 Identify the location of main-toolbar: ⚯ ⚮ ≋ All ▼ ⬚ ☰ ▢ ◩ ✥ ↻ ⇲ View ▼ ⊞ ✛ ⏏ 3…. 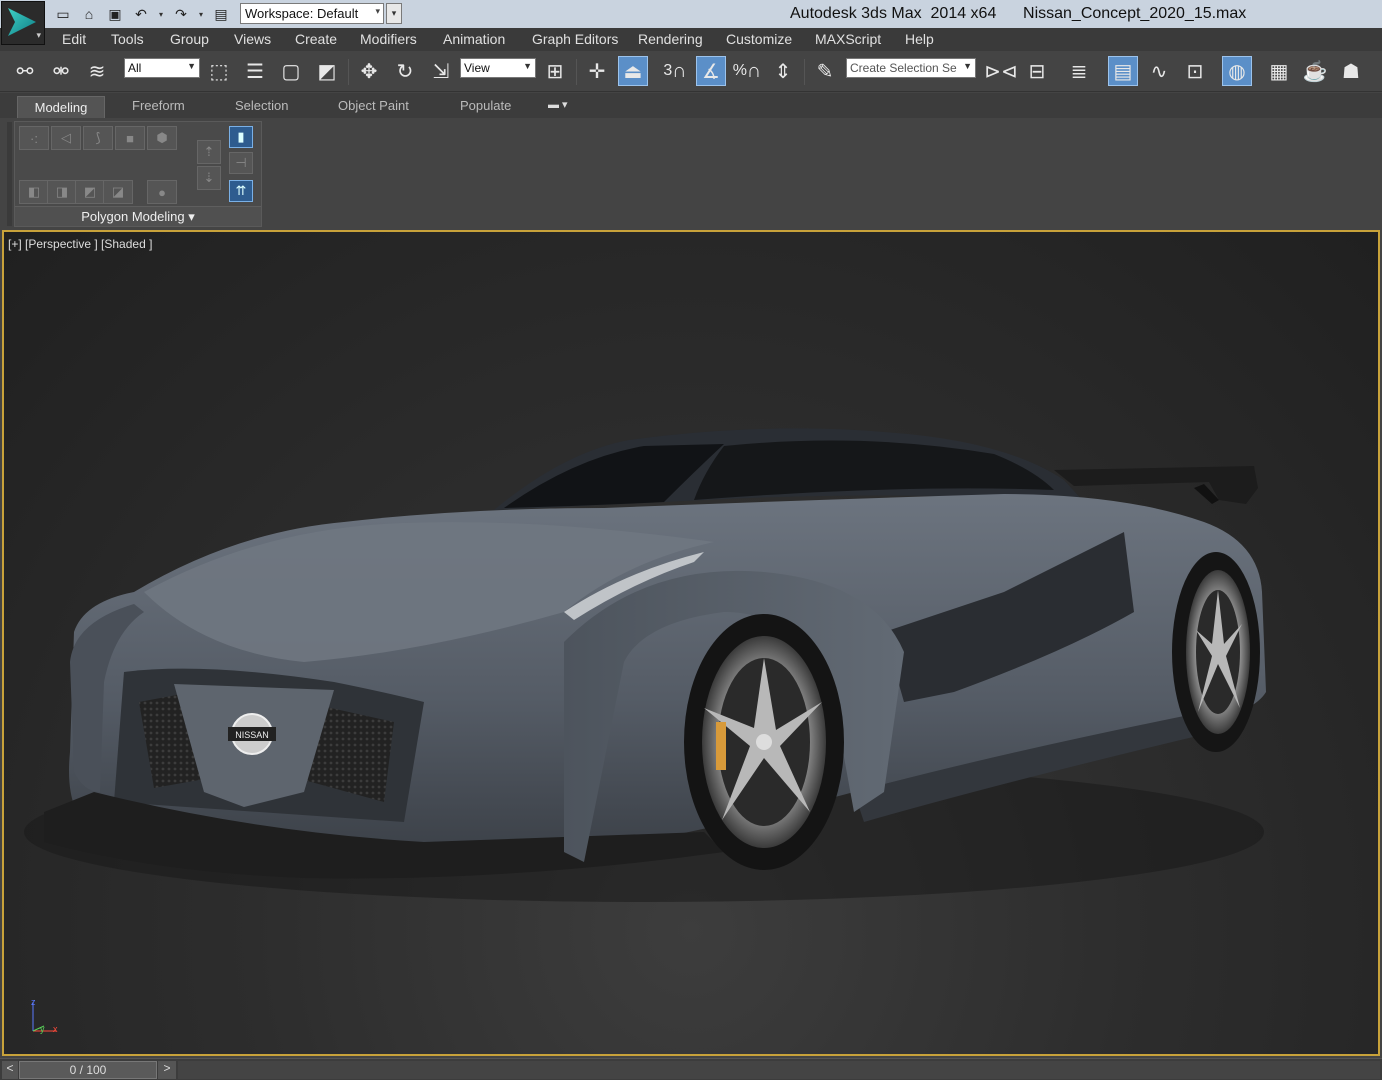
(691, 71).